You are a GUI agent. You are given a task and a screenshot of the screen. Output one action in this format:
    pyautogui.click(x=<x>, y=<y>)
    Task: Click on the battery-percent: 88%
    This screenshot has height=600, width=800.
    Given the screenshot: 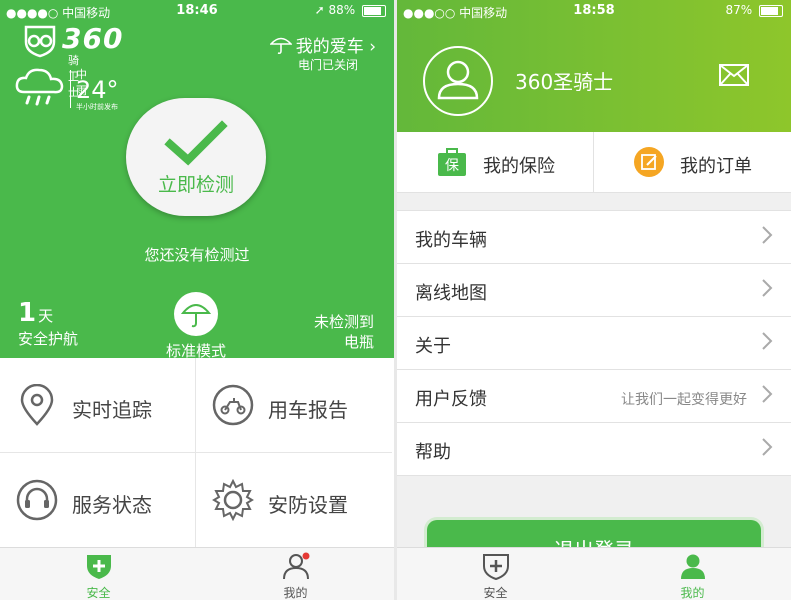 What is the action you would take?
    pyautogui.click(x=342, y=10)
    